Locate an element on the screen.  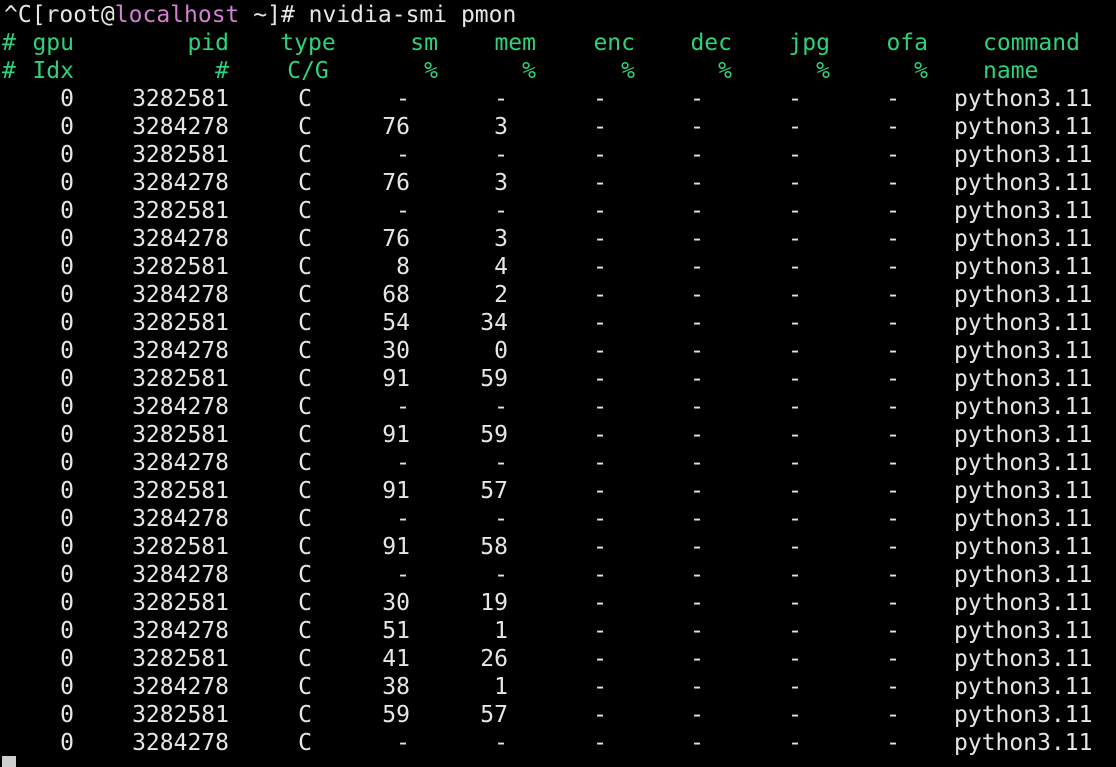
prompt-command: ~]# nvidia-smi pmon is located at coordinates (378, 15).